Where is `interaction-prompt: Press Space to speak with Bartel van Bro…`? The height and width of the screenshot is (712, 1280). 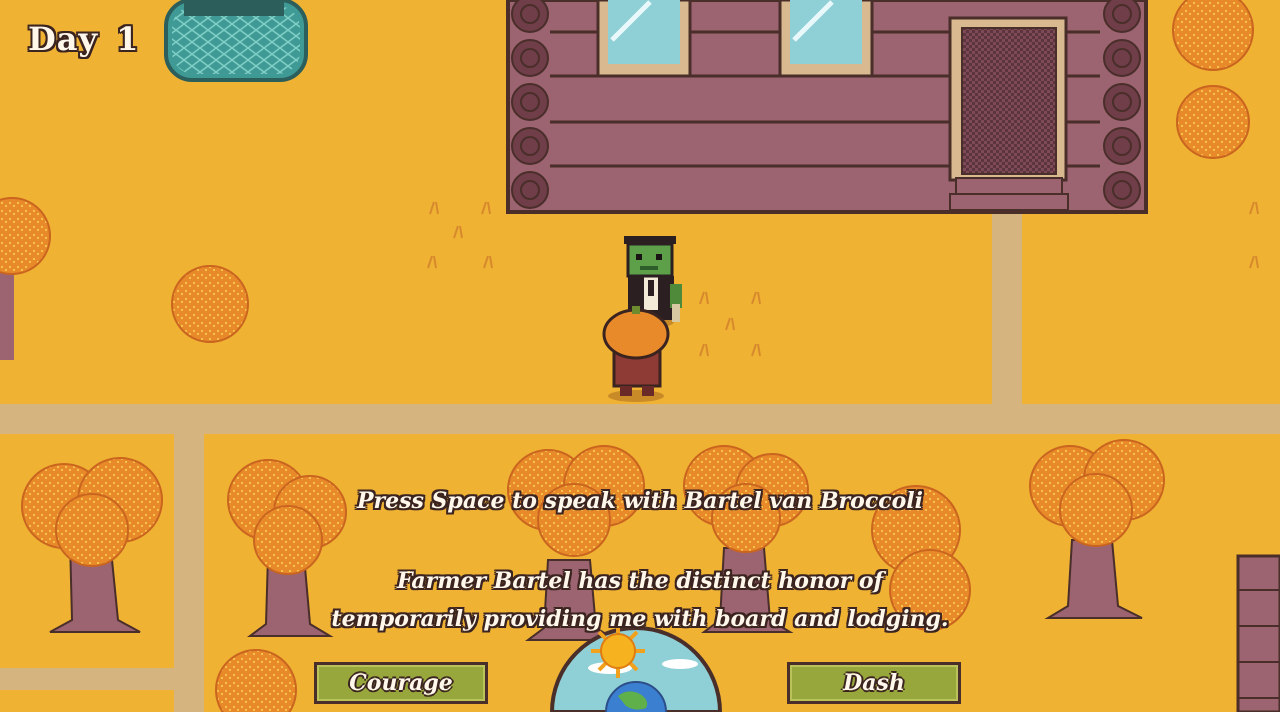 interaction-prompt: Press Space to speak with Bartel van Bro… is located at coordinates (640, 501).